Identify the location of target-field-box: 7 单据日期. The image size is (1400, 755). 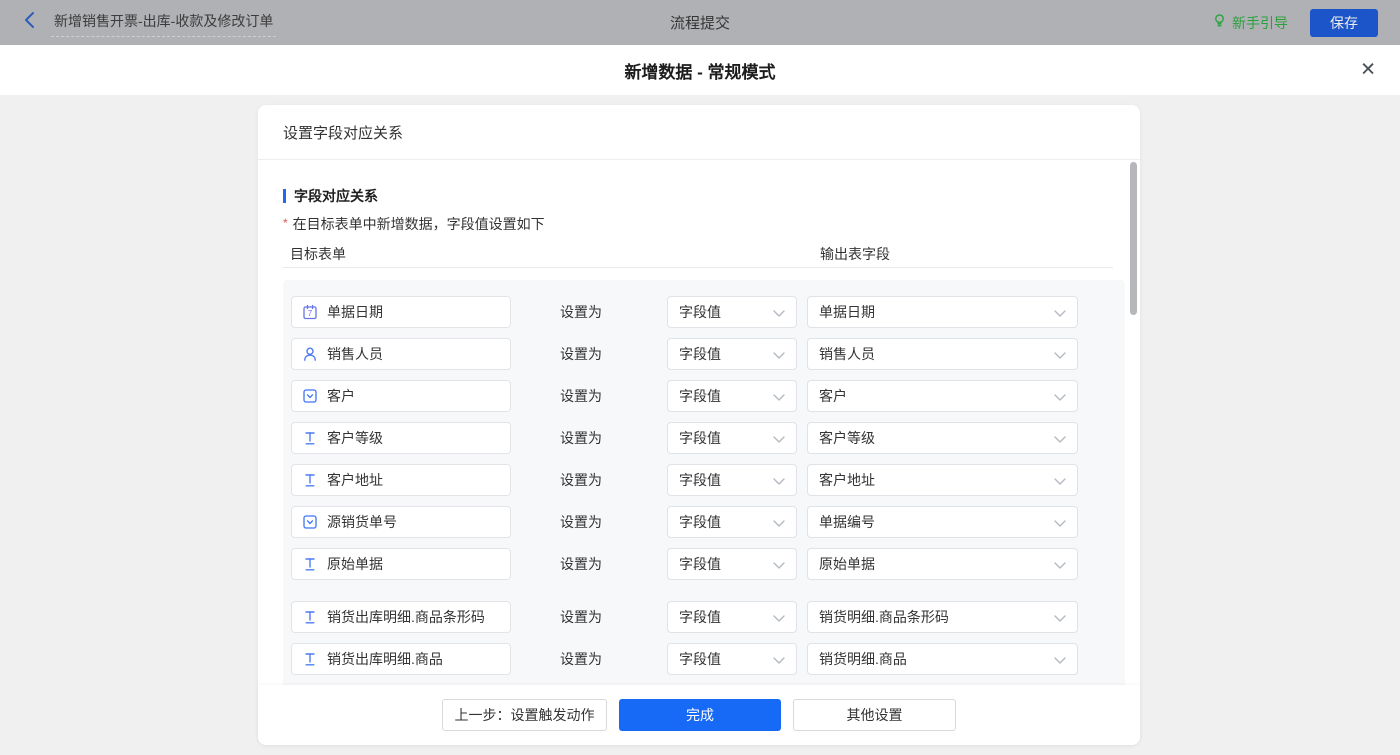
(401, 312).